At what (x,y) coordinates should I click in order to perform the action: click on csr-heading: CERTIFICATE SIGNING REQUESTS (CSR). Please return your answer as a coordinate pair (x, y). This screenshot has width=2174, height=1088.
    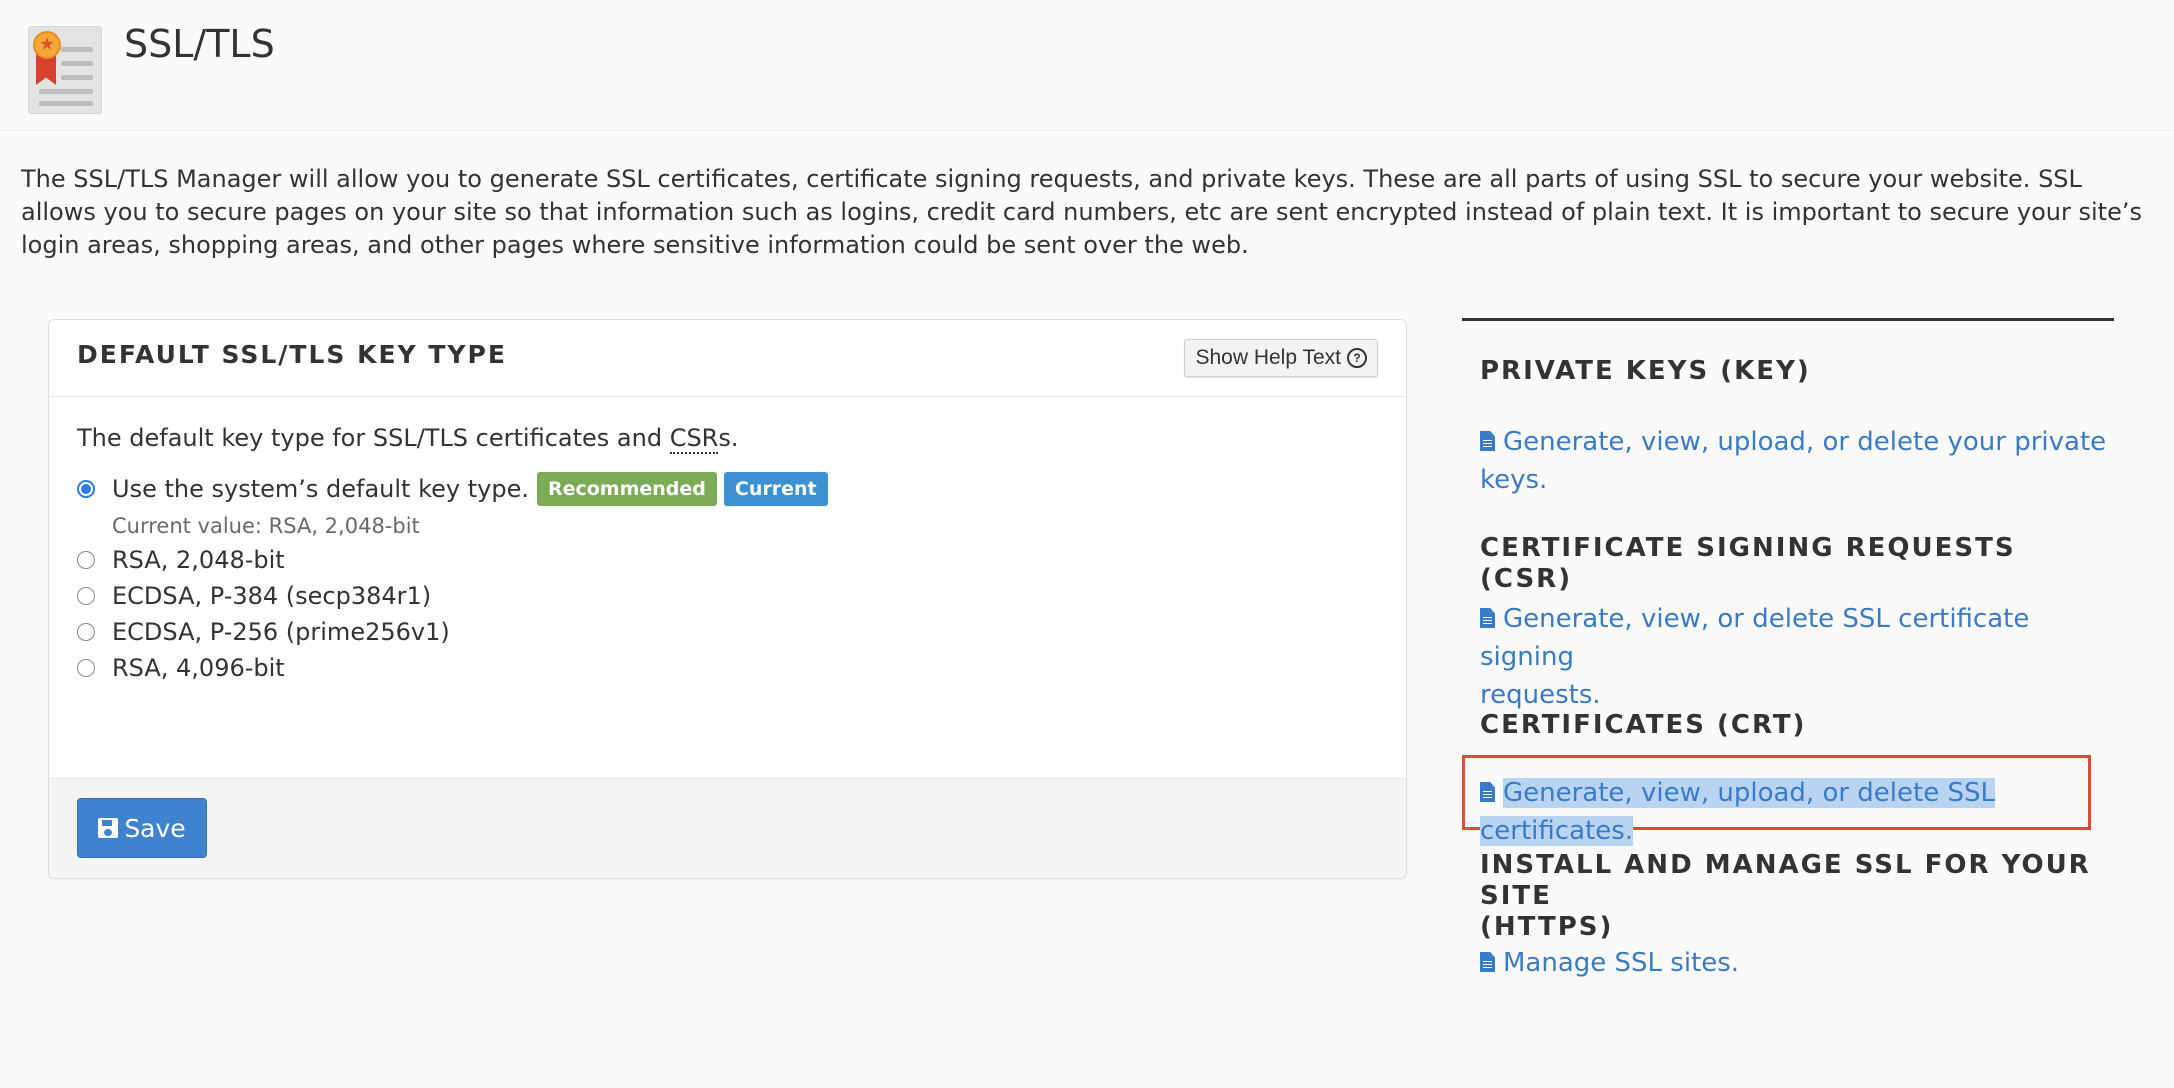
    Looking at the image, I should click on (1748, 563).